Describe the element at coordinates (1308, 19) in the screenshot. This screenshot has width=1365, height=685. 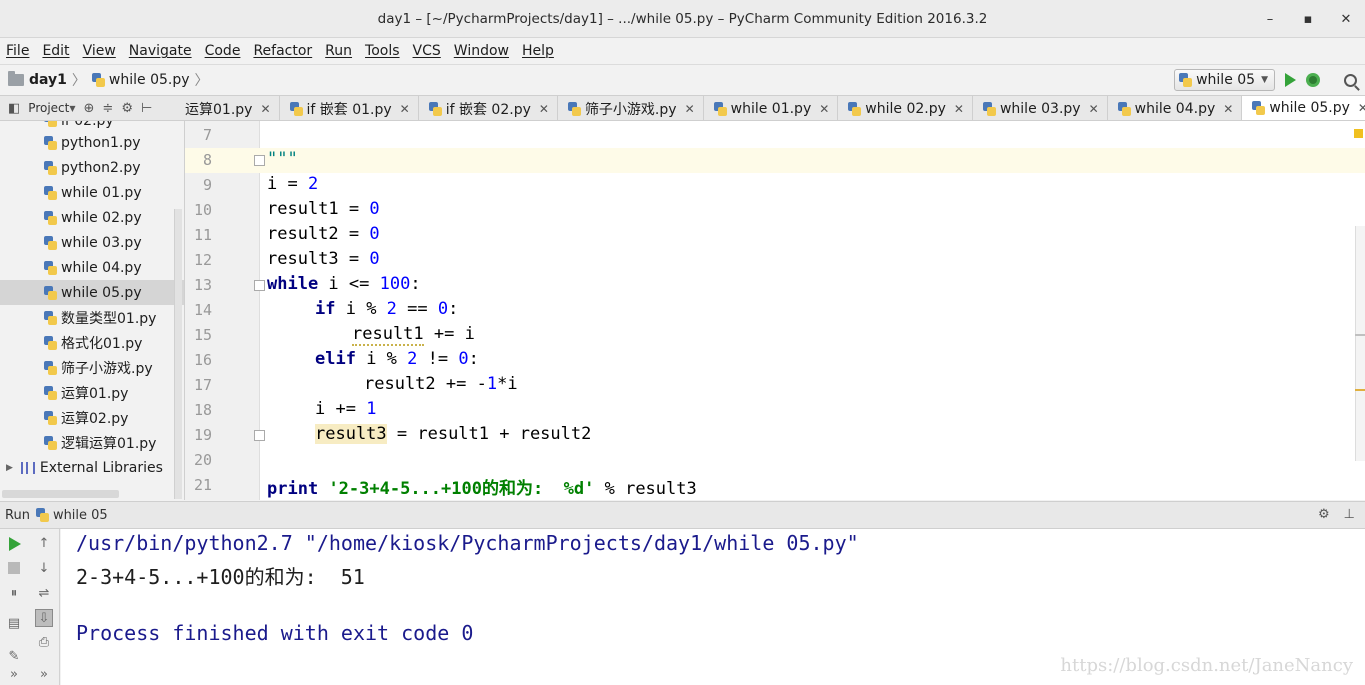
I see `maximize-button: ▪` at that location.